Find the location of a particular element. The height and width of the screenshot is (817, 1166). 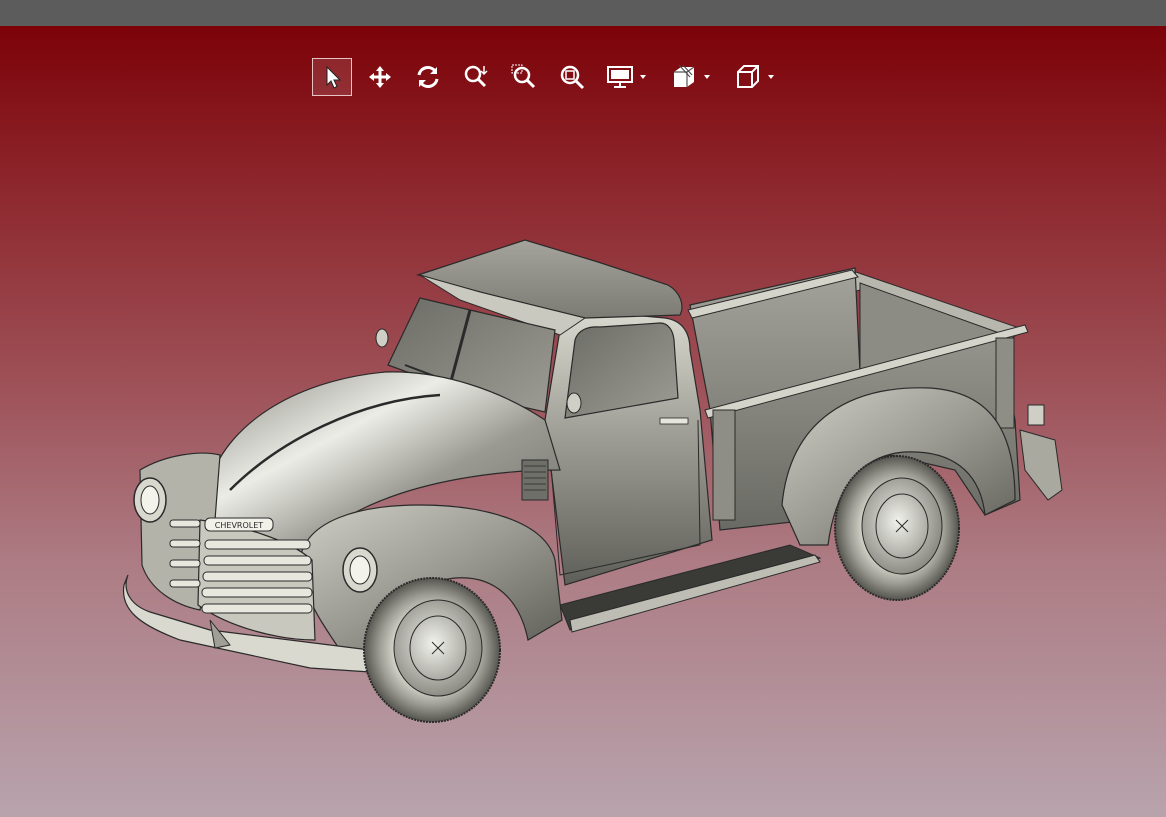

view-orientation-tool-button is located at coordinates (755, 77).